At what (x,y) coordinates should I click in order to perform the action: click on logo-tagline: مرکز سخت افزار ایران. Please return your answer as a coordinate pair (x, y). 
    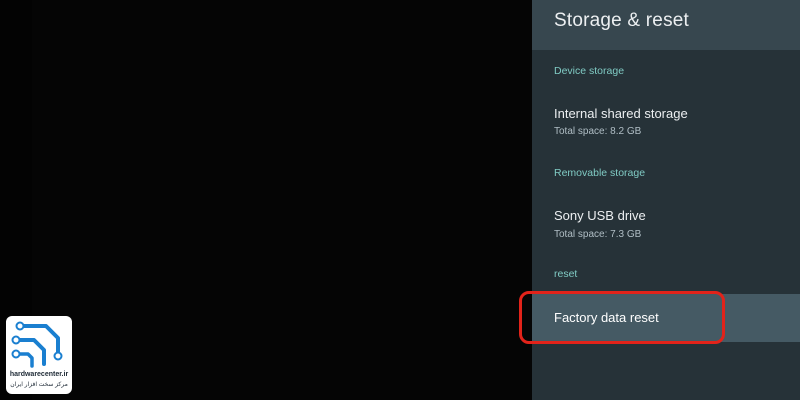
    Looking at the image, I should click on (39, 385).